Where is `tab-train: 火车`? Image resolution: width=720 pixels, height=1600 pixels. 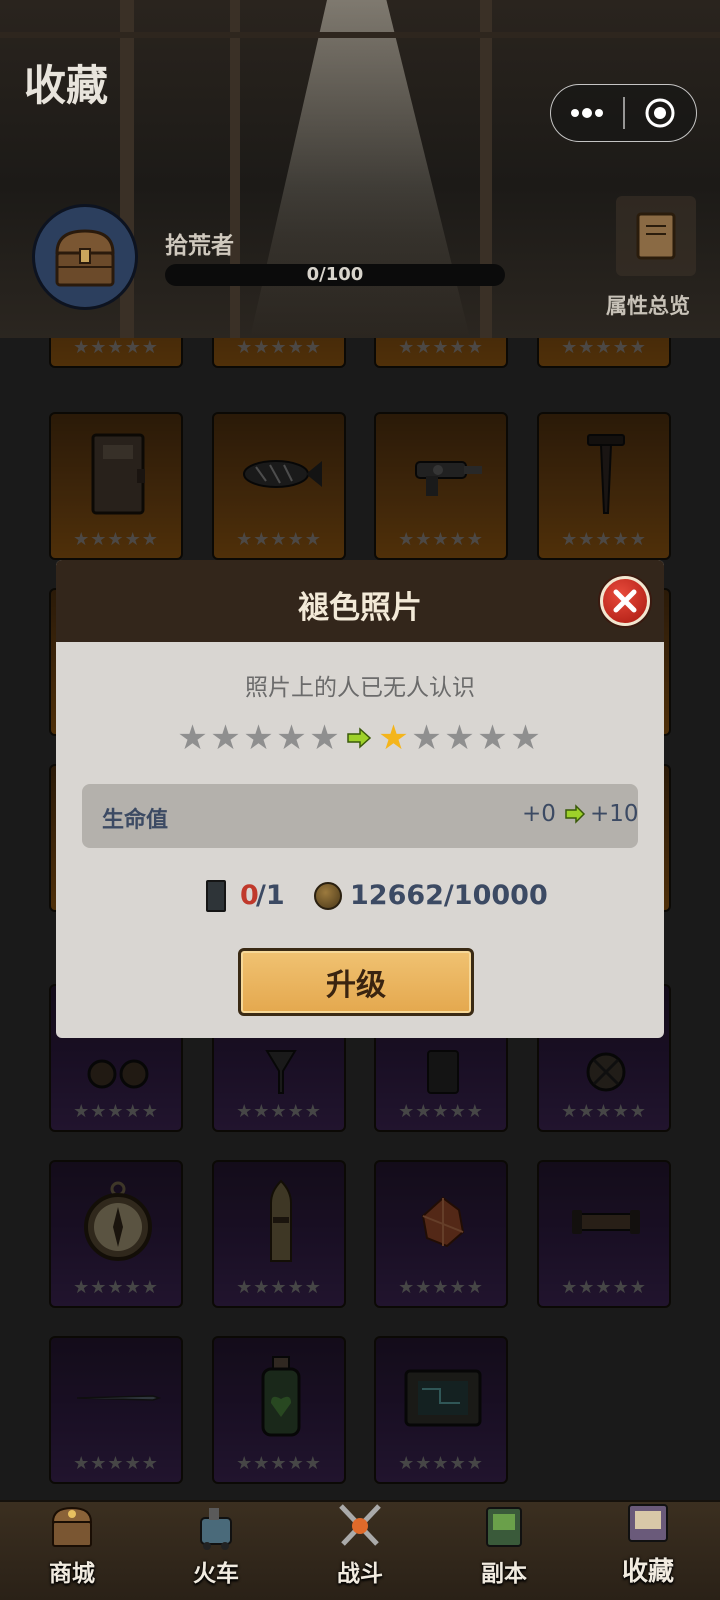 tab-train: 火车 is located at coordinates (216, 1551).